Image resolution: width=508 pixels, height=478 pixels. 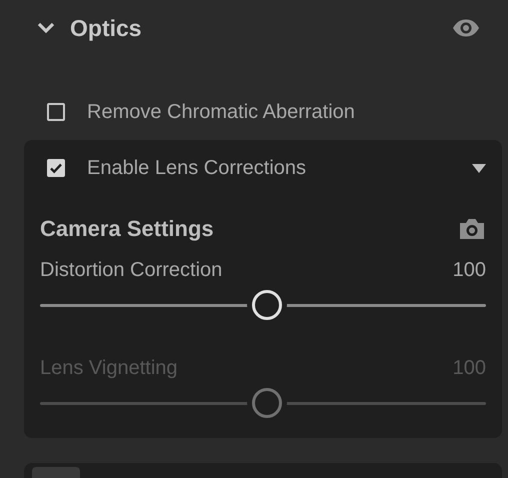 What do you see at coordinates (221, 112) in the screenshot?
I see `checkbox-label: Remove Chromatic Aberration` at bounding box center [221, 112].